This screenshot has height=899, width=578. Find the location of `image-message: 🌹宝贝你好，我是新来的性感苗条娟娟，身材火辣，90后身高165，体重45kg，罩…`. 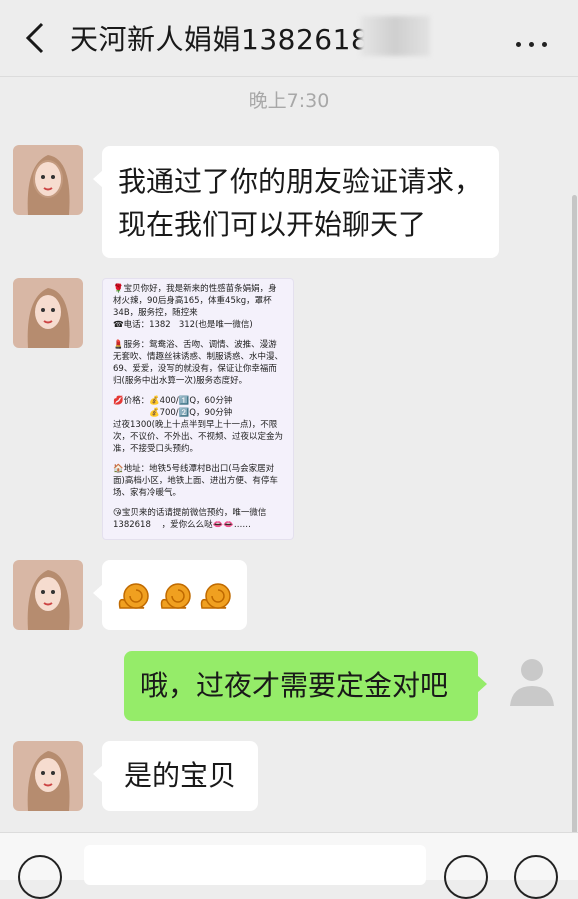

image-message: 🌹宝贝你好，我是新来的性感苗条娟娟，身材火辣，90后身高165，体重45kg，罩… is located at coordinates (198, 409).